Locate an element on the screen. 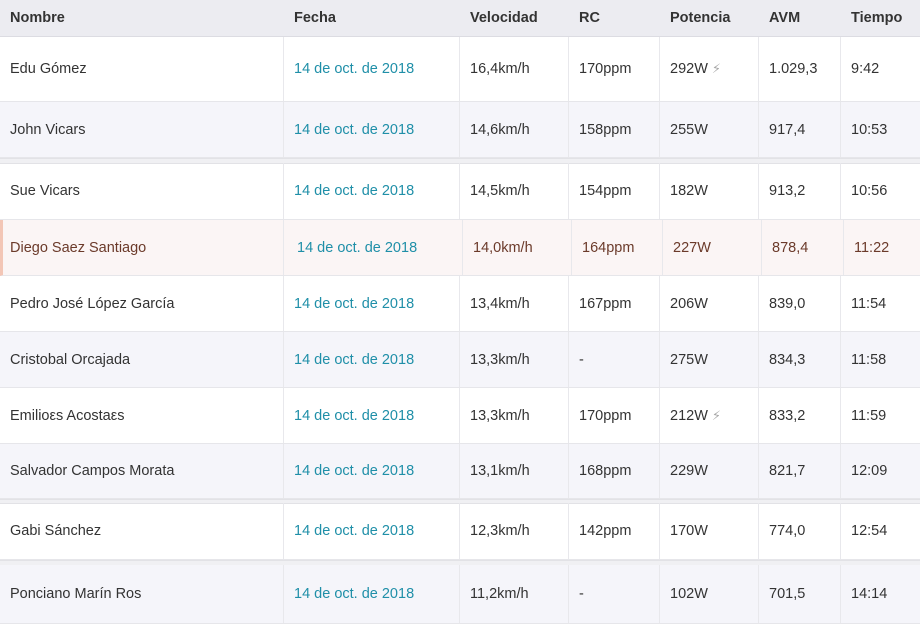  header-nombre: Nombre is located at coordinates (142, 18).